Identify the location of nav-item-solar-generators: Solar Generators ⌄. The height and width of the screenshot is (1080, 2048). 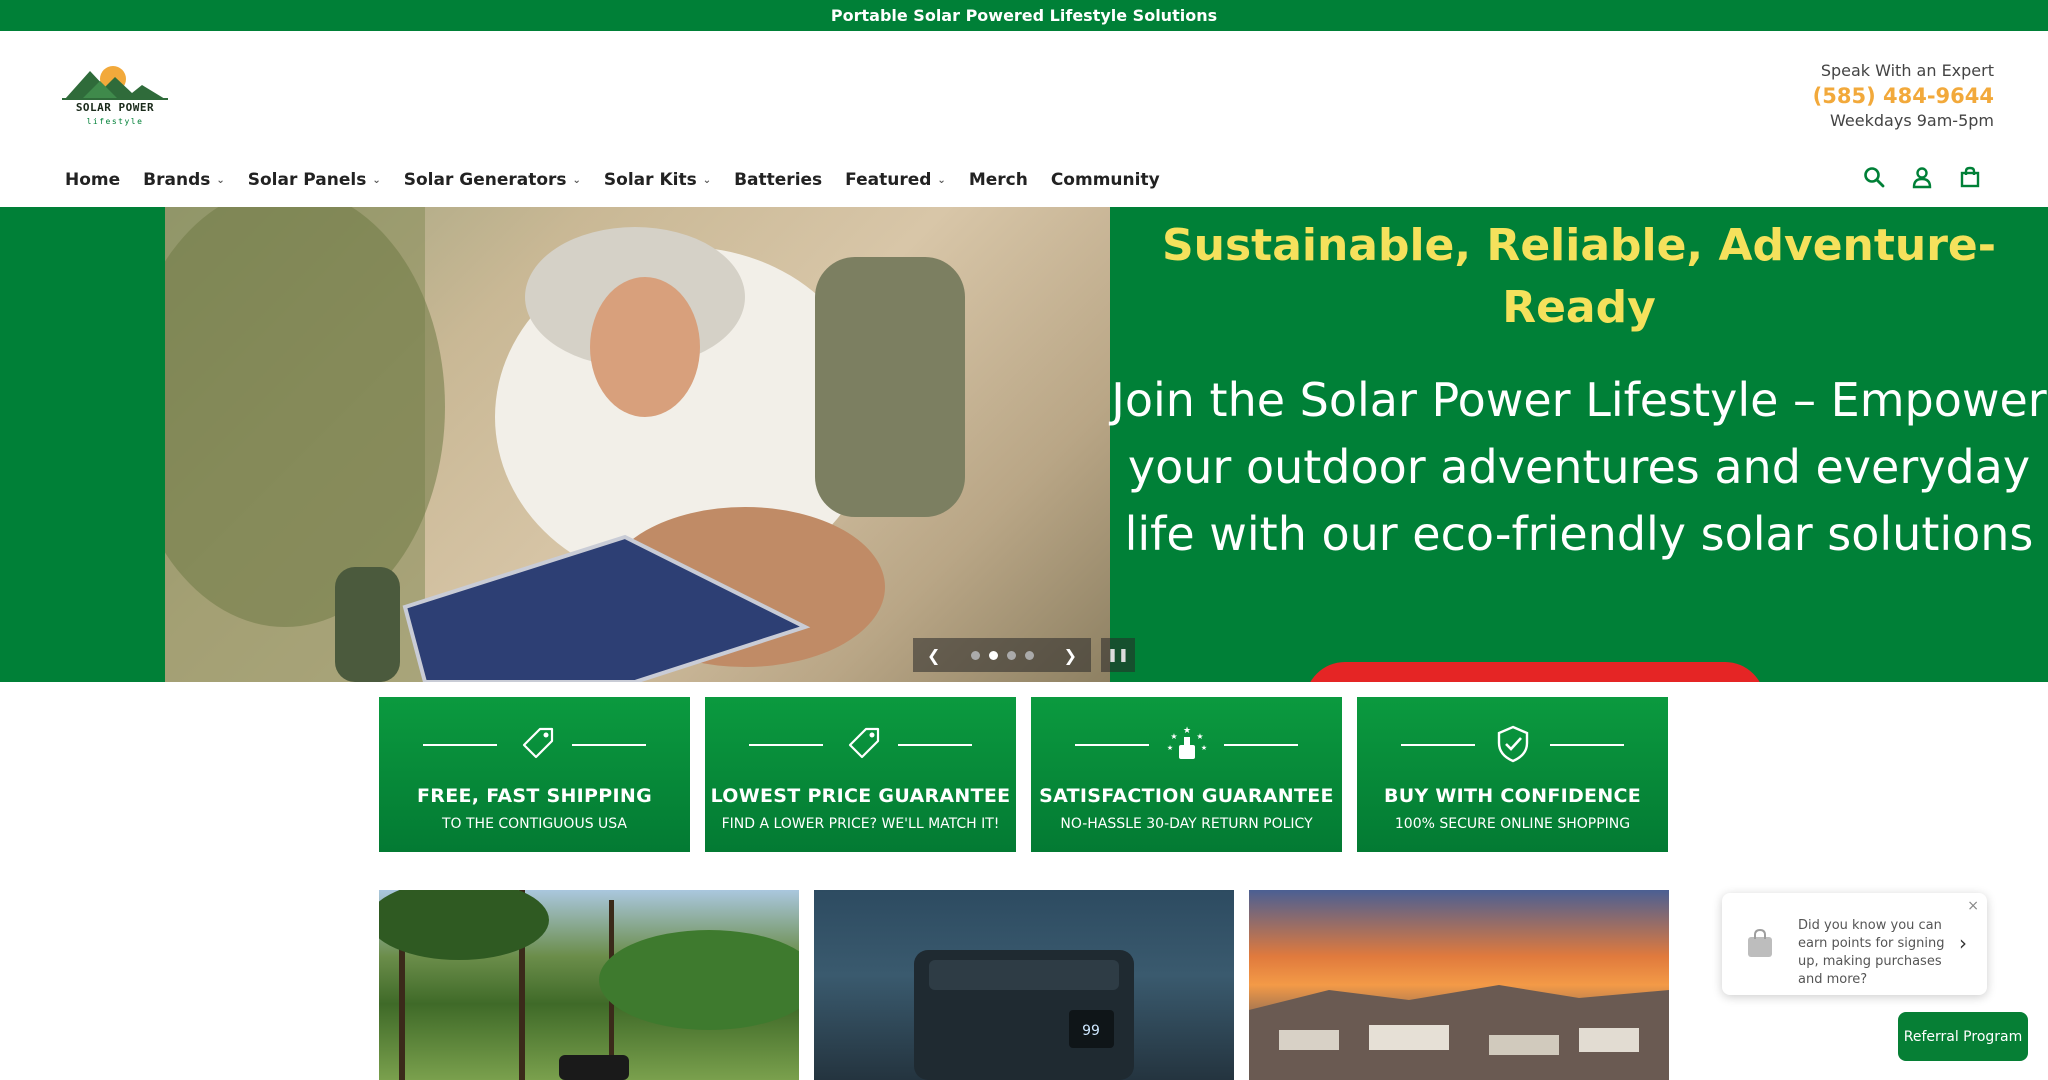
(492, 180).